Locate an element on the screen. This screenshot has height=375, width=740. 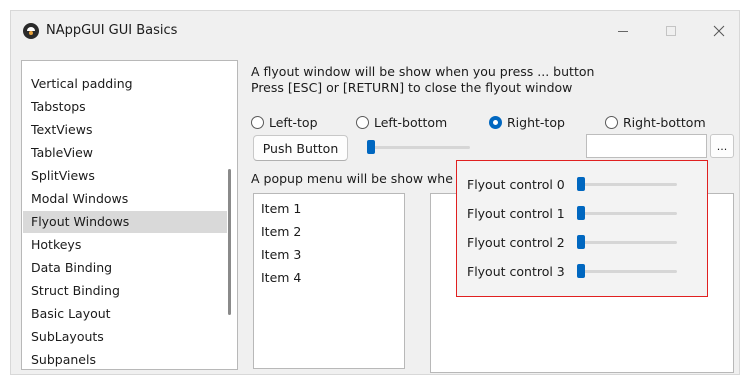
flyout-row: Flyout control 0 is located at coordinates (572, 184).